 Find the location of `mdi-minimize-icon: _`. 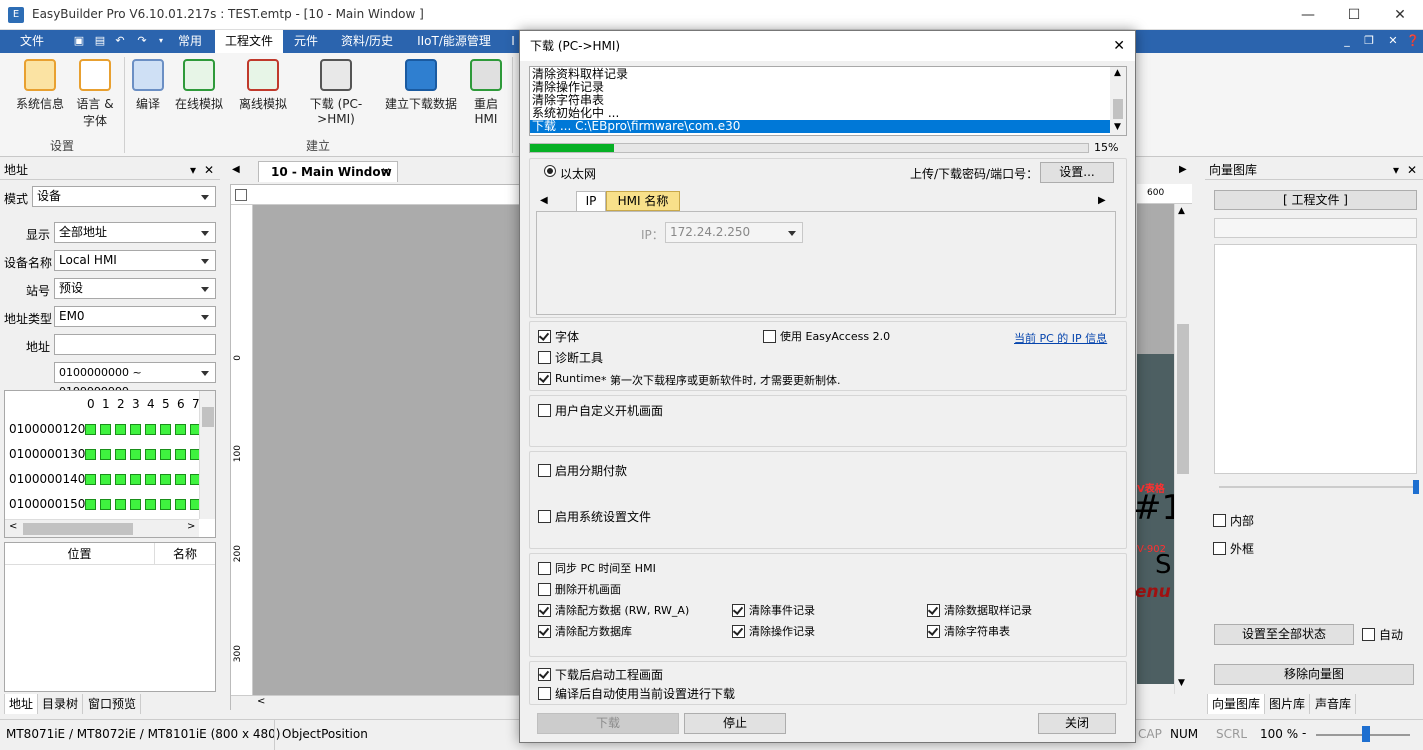

mdi-minimize-icon: _ is located at coordinates (1347, 41).